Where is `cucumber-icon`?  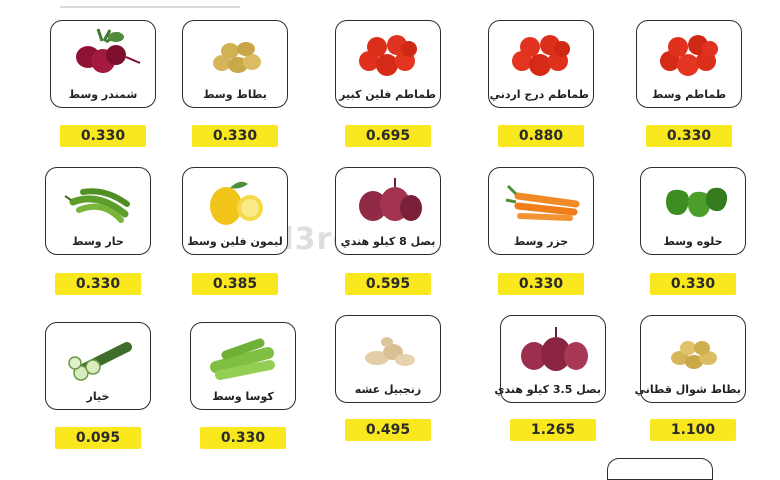
cucumber-icon is located at coordinates (98, 356).